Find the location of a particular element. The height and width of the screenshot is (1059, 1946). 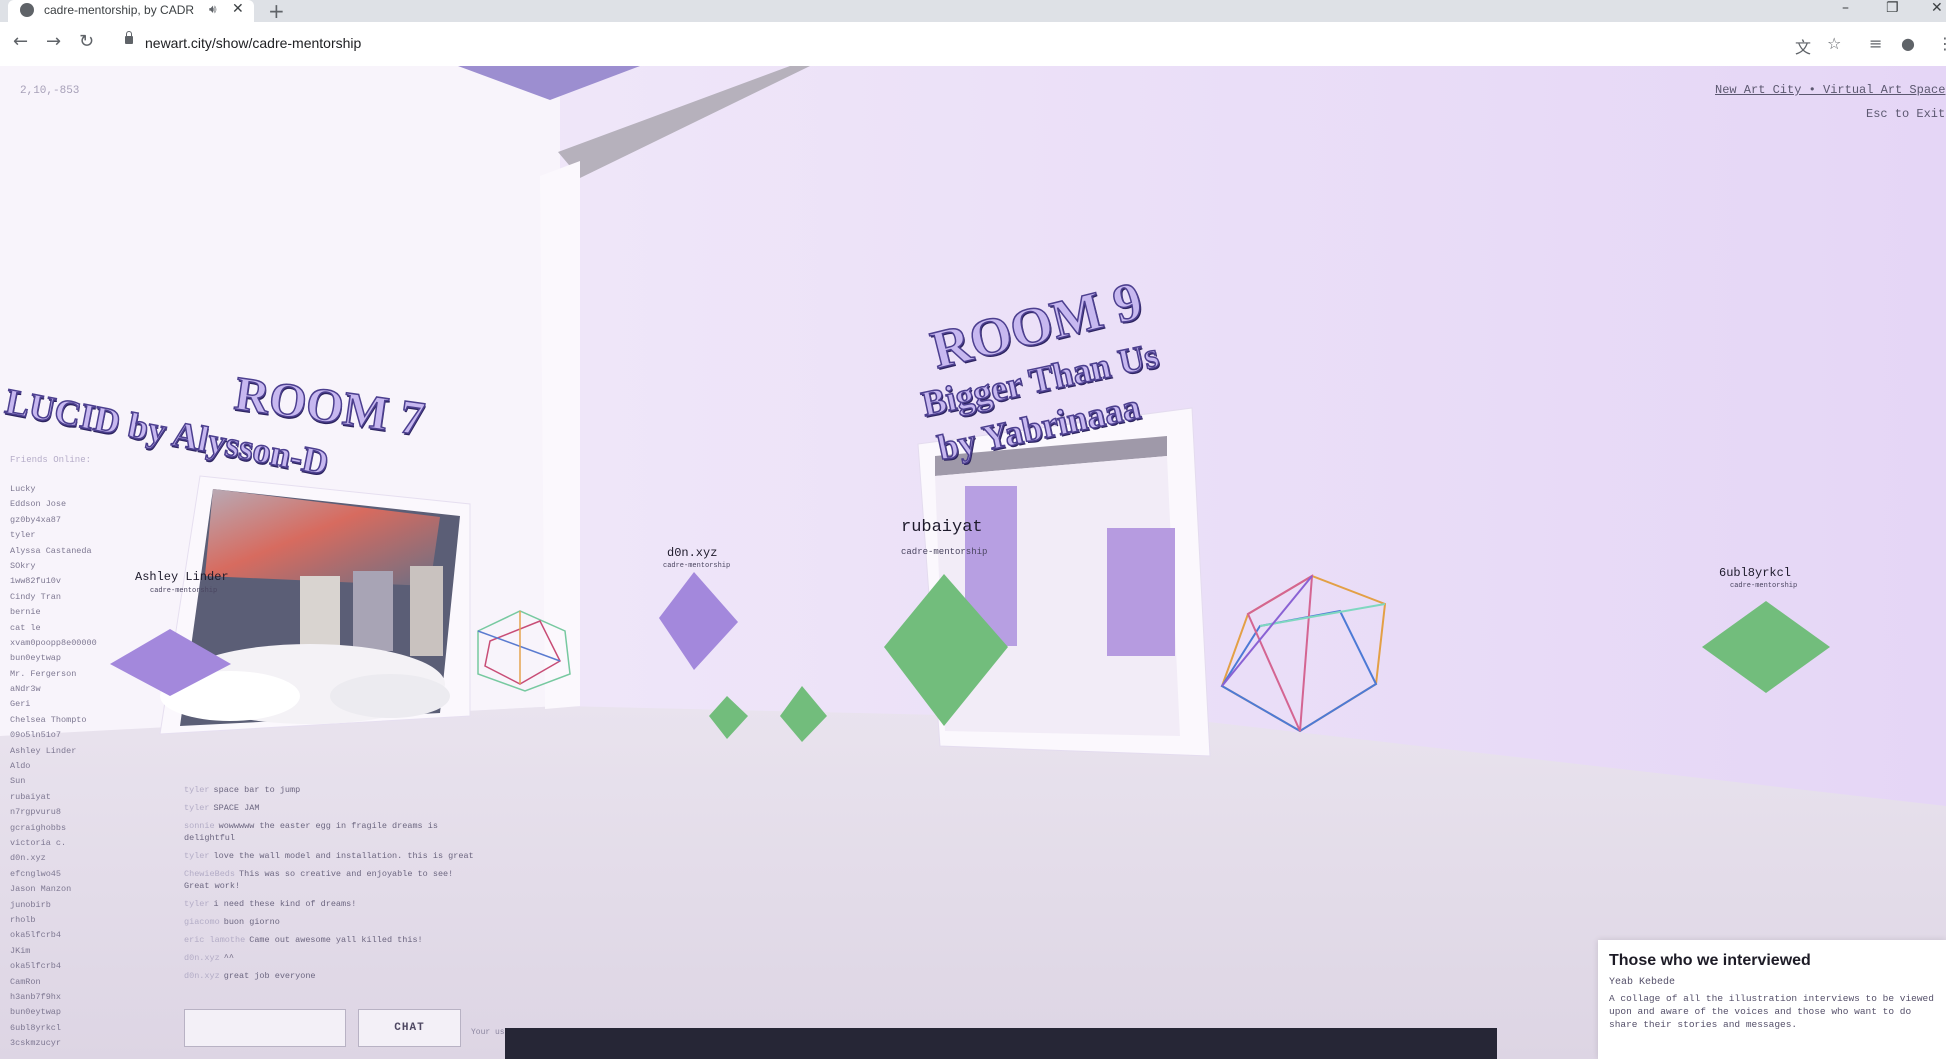

friend-item: Mr. Fergerson is located at coordinates (43, 673).